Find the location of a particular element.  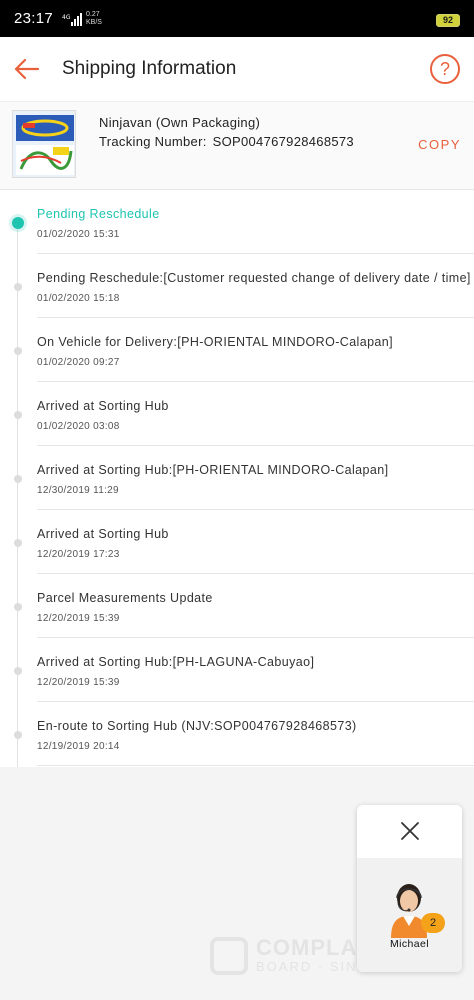

race-track-toy-image is located at coordinates (44, 144).